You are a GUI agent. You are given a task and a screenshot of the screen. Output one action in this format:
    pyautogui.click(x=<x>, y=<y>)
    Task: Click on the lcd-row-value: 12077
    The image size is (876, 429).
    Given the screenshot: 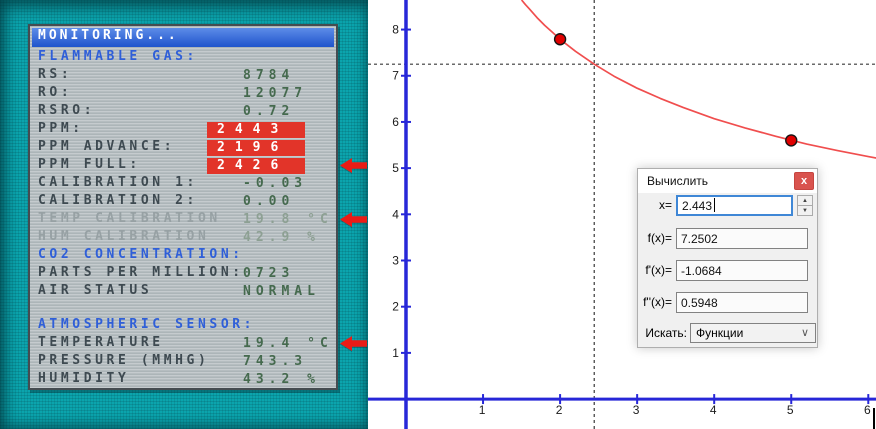 What is the action you would take?
    pyautogui.click(x=275, y=93)
    